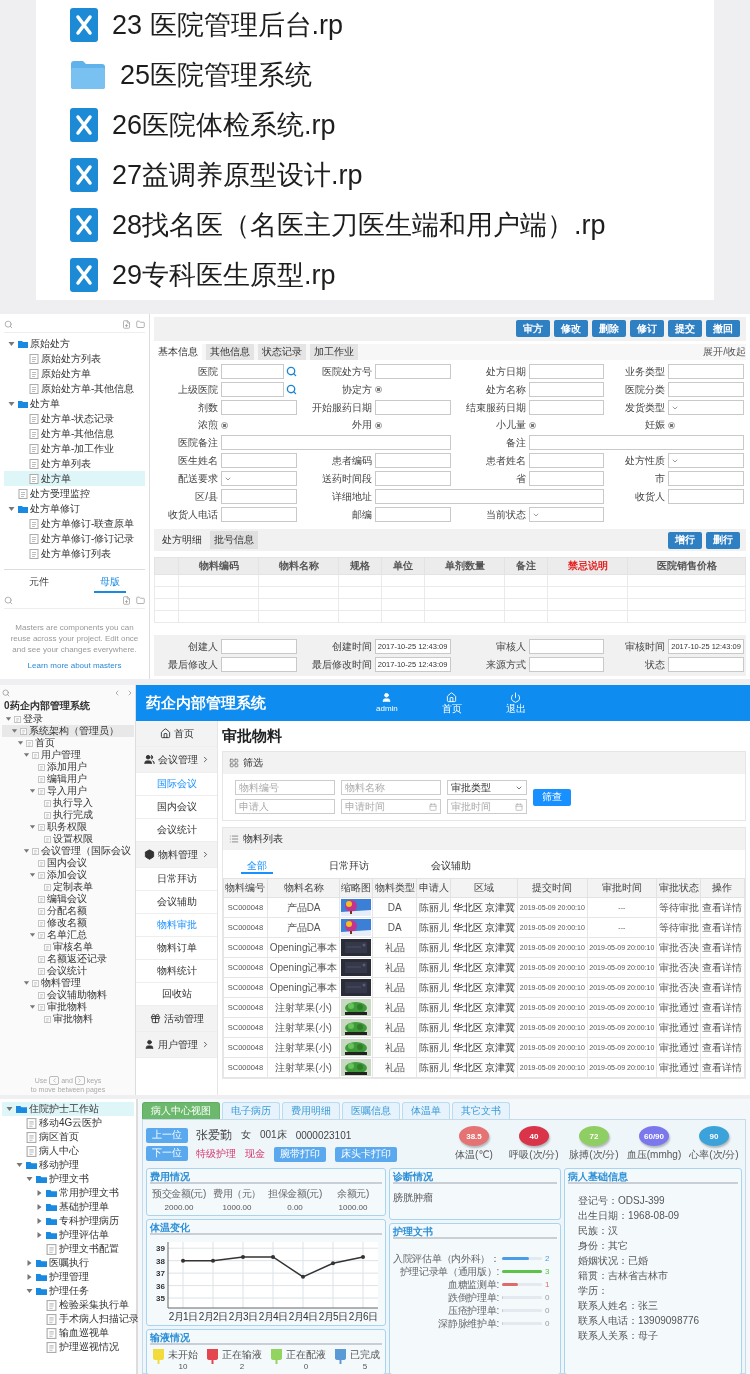  Describe the element at coordinates (68, 1263) in the screenshot. I see `tree-item: 医嘱执行` at that location.